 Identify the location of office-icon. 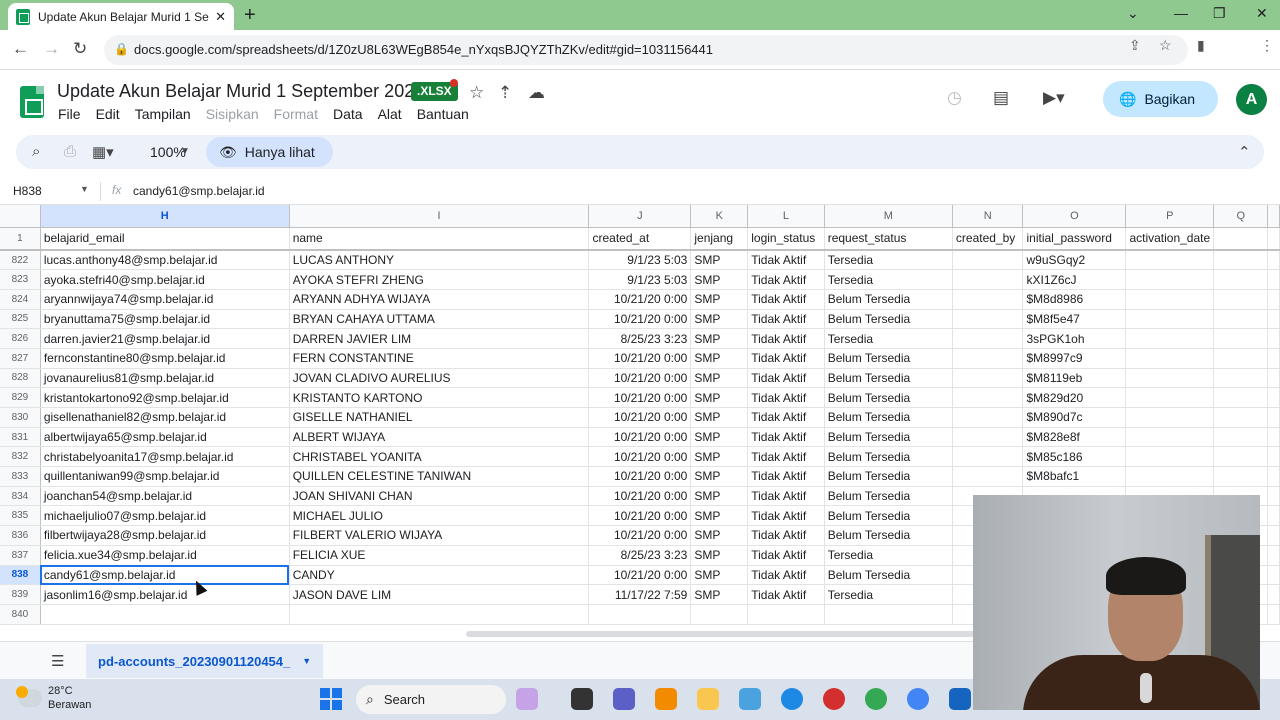
(666, 699).